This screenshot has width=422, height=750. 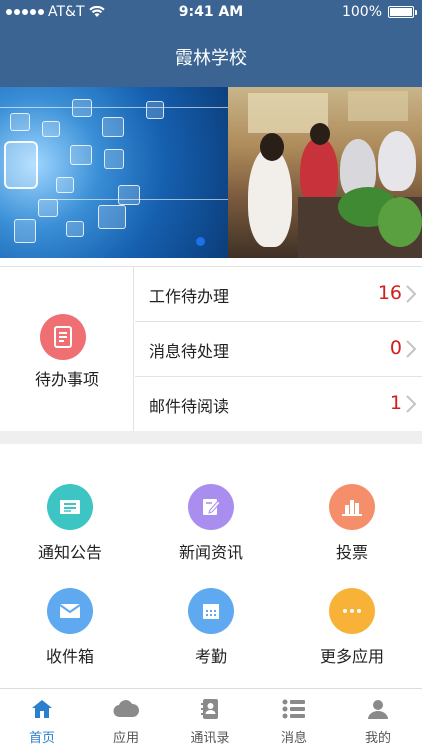 What do you see at coordinates (351, 656) in the screenshot?
I see `app-label: 更多应用` at bounding box center [351, 656].